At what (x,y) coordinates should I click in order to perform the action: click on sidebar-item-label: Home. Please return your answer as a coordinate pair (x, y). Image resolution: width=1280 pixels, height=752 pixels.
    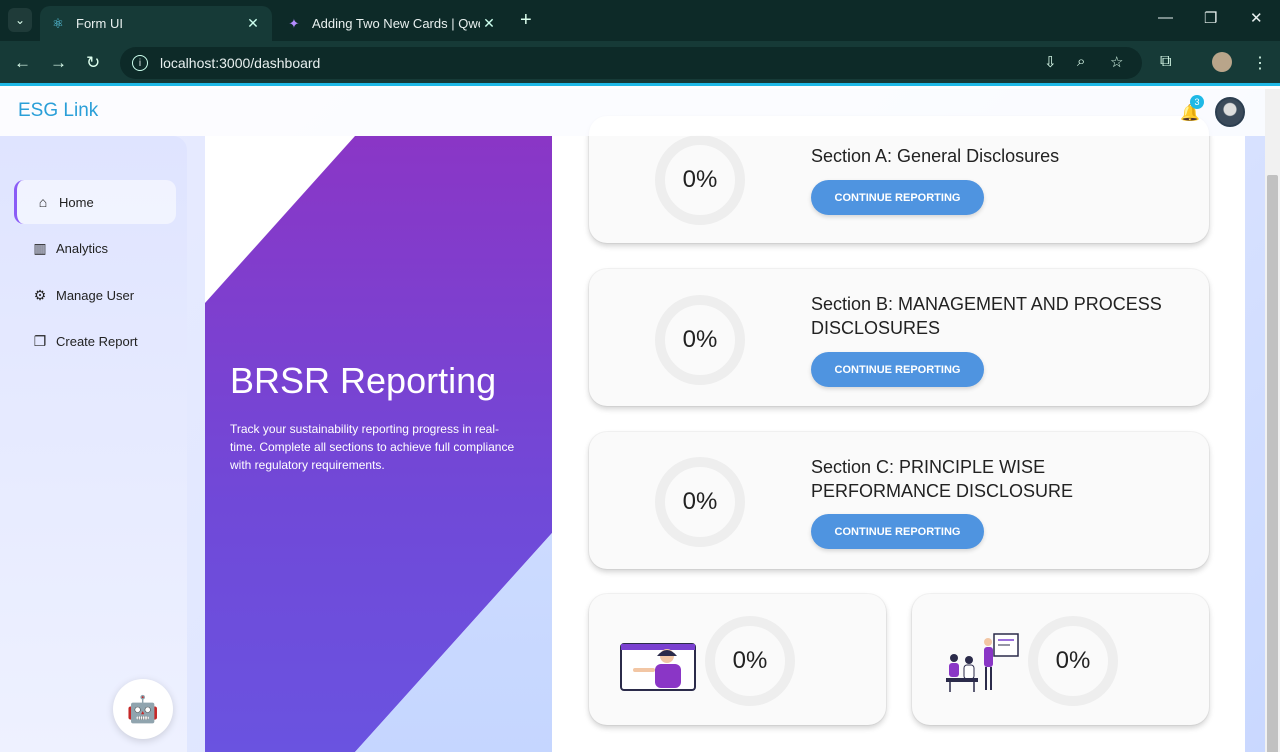
    Looking at the image, I should click on (76, 202).